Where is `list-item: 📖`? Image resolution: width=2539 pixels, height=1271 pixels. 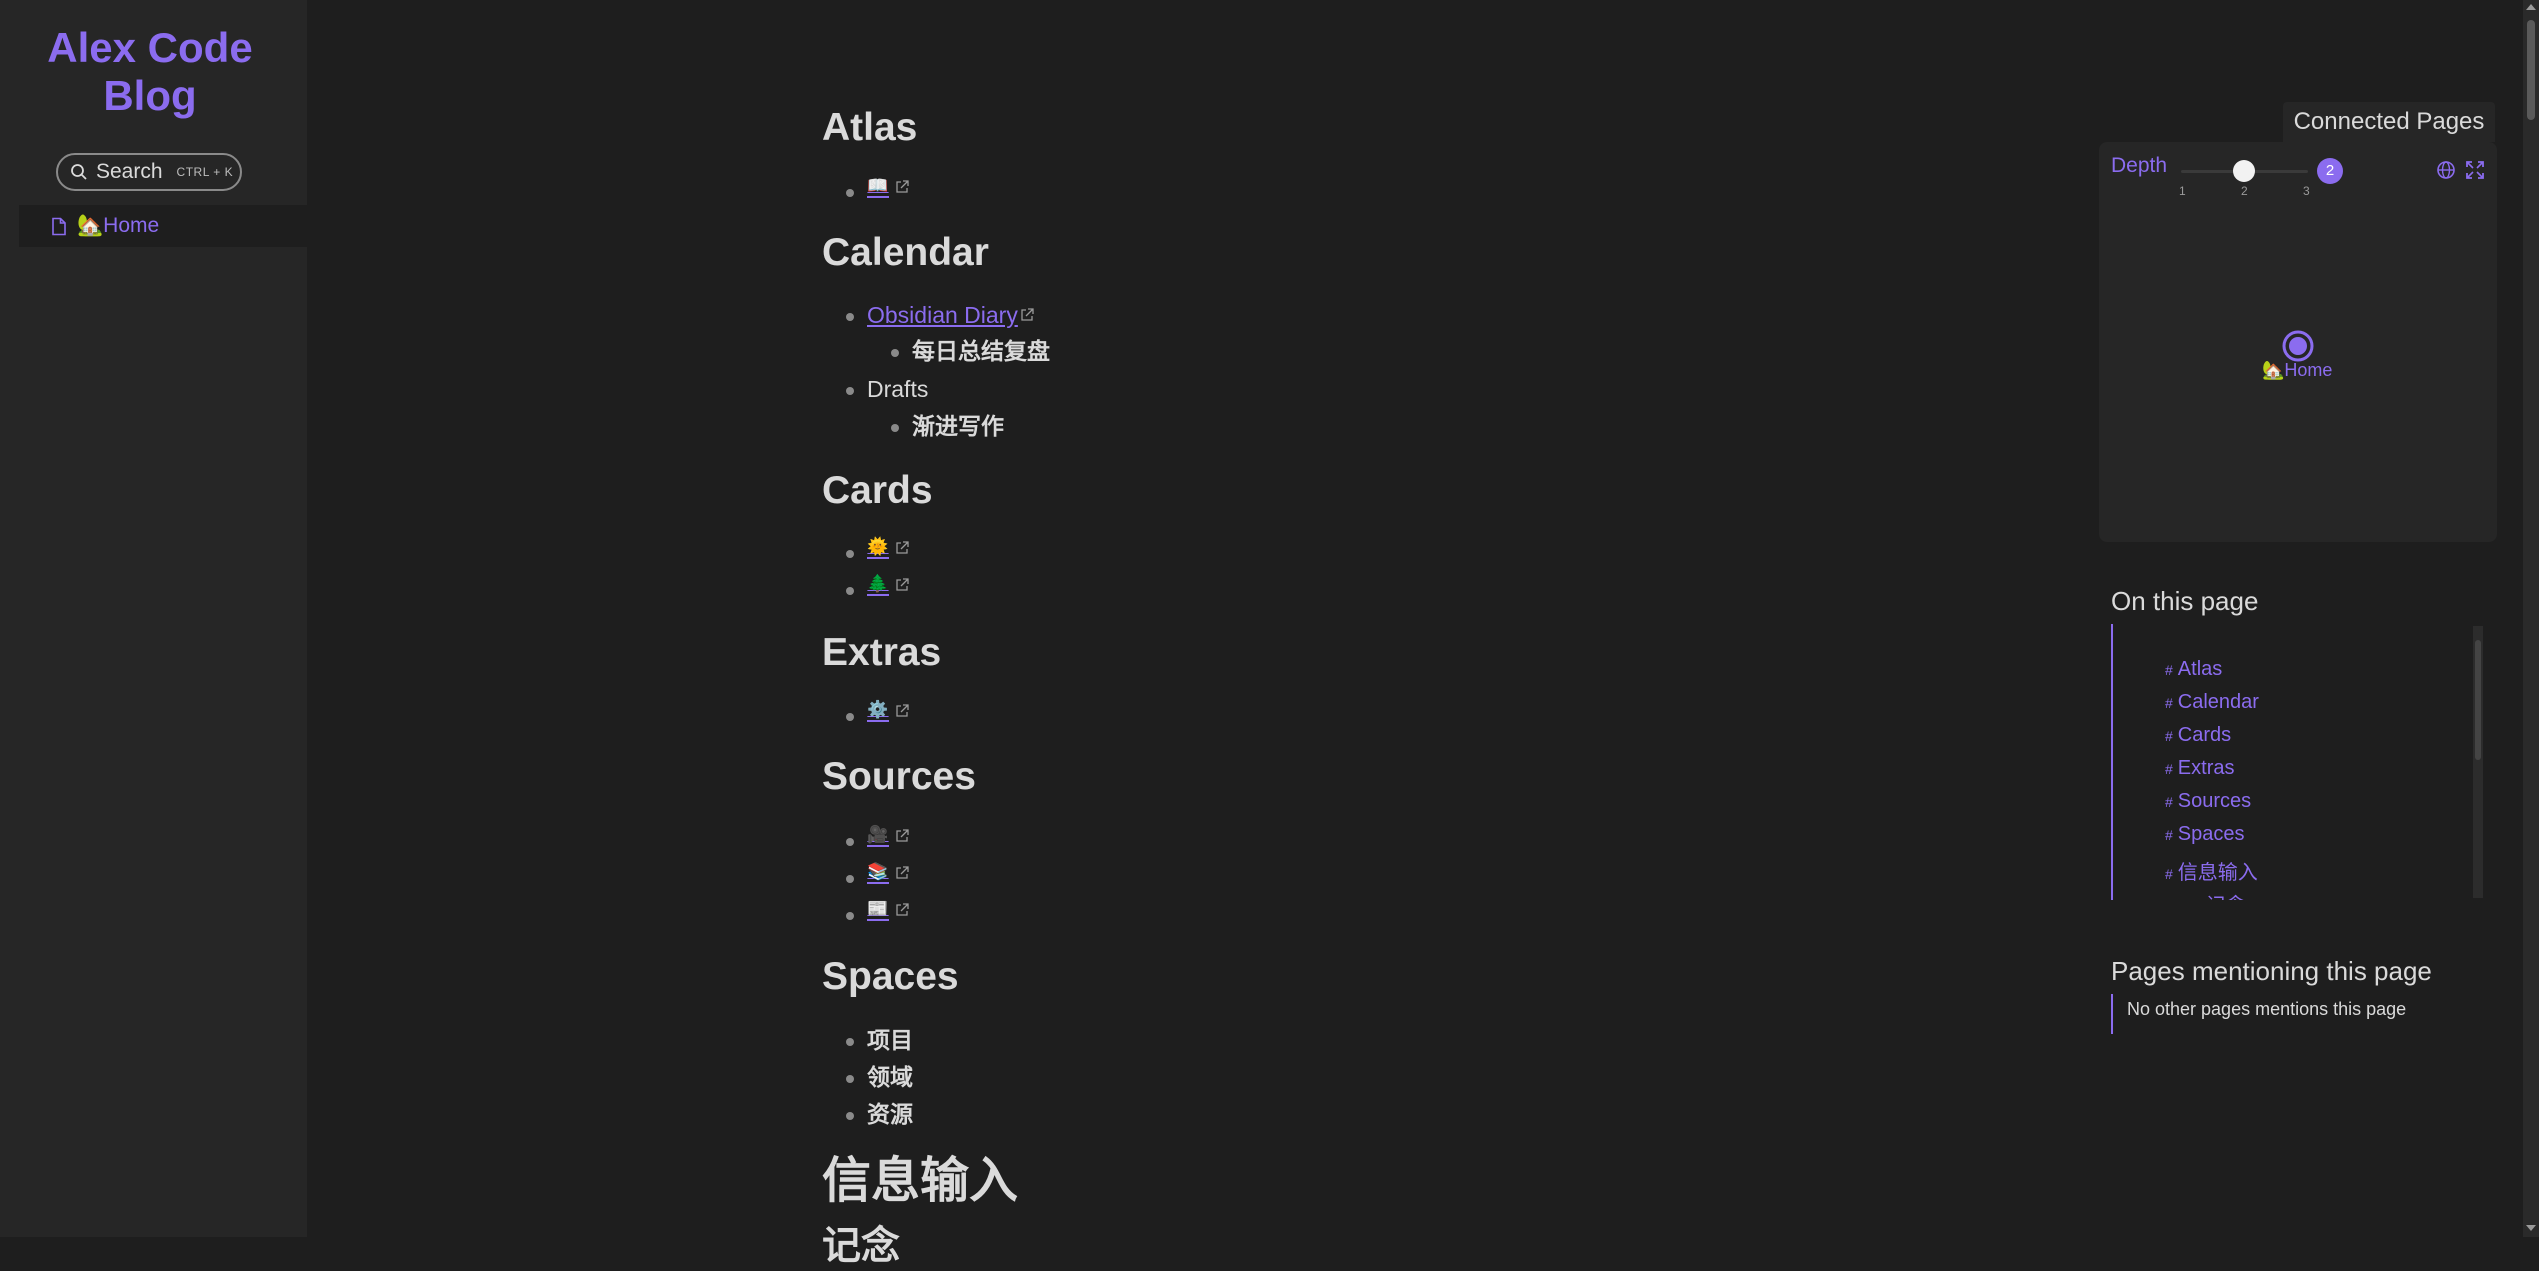
list-item: 📖 is located at coordinates (877, 187).